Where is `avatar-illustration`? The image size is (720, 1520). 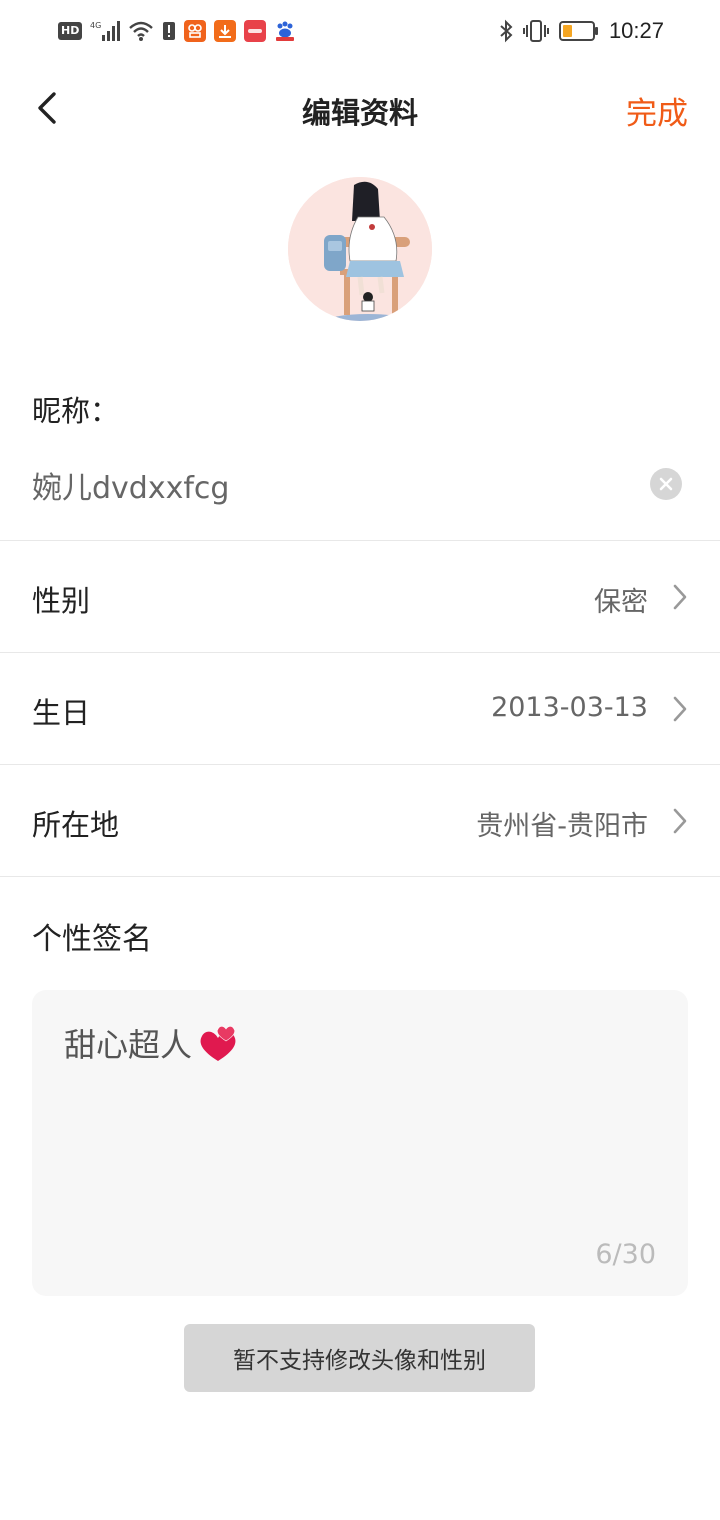
avatar-illustration is located at coordinates (360, 249).